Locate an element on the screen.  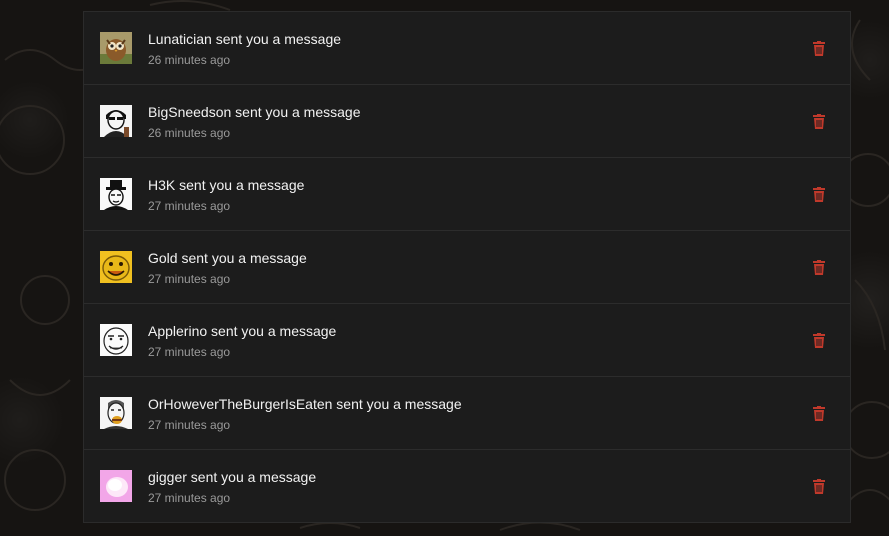
notification-message: Gold sent you a message is located at coordinates (227, 258).